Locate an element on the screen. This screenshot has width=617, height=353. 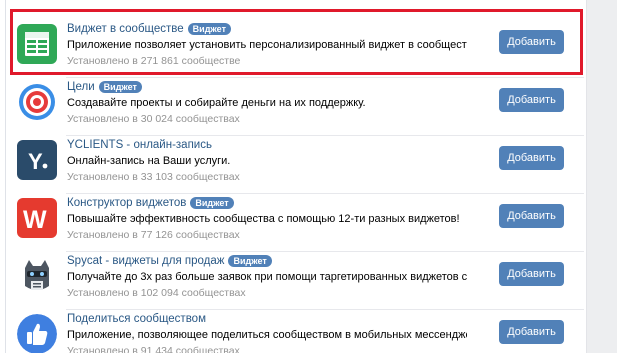
app-title: YCLIENTS - онлайн-запись is located at coordinates (139, 145).